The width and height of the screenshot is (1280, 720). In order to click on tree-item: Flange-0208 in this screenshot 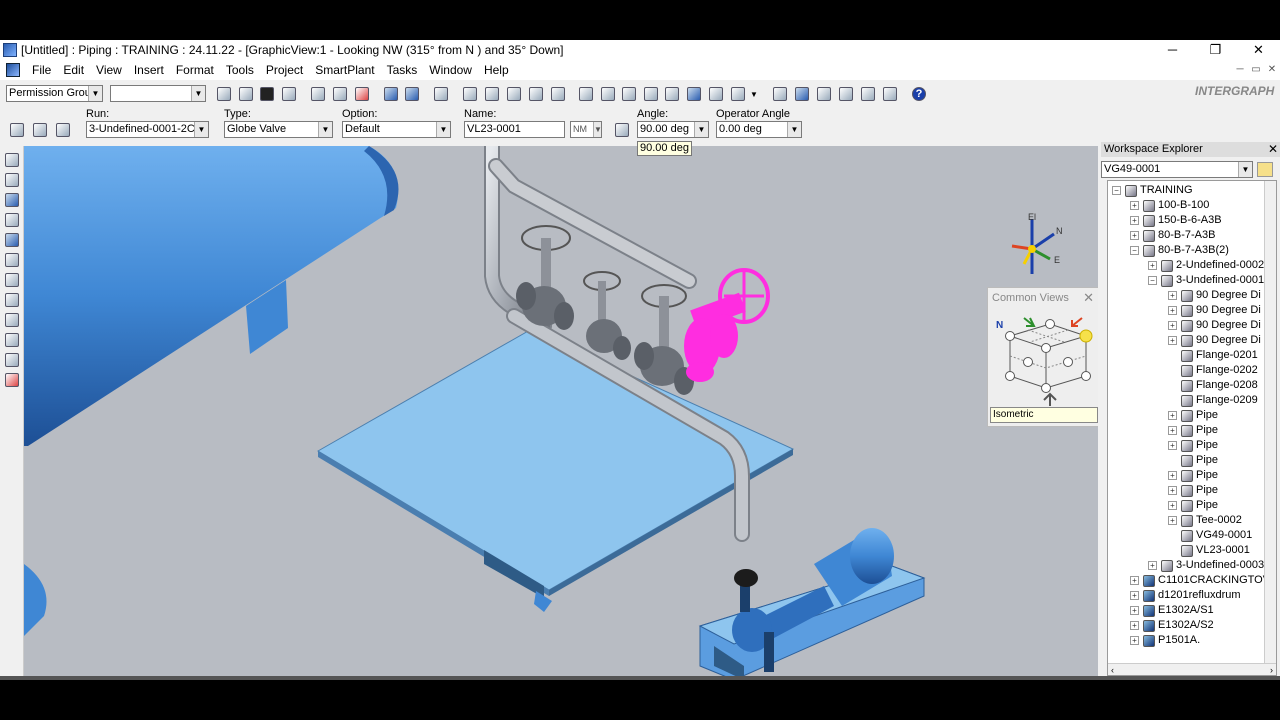, I will do `click(1213, 385)`.